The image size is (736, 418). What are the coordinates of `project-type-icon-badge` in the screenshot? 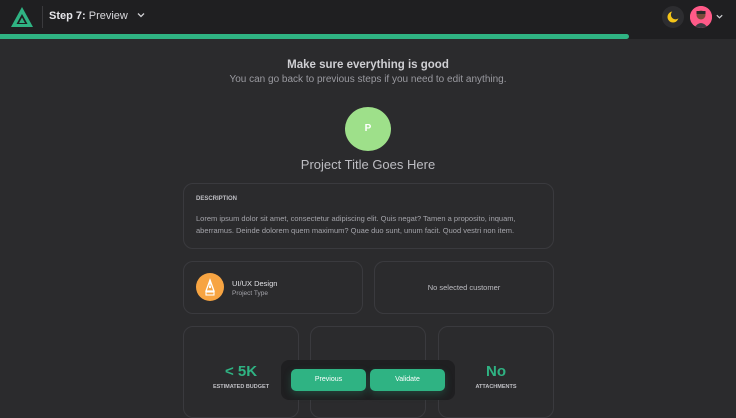 It's located at (210, 287).